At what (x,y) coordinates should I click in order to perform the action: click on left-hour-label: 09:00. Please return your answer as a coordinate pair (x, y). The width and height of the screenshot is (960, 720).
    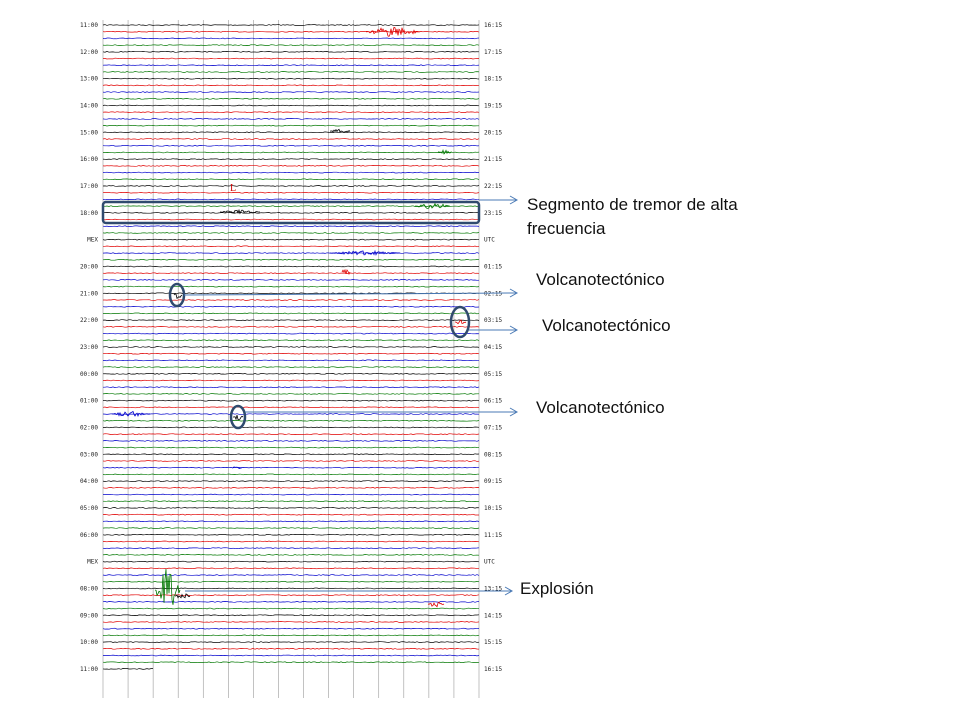
    Looking at the image, I should click on (89, 615).